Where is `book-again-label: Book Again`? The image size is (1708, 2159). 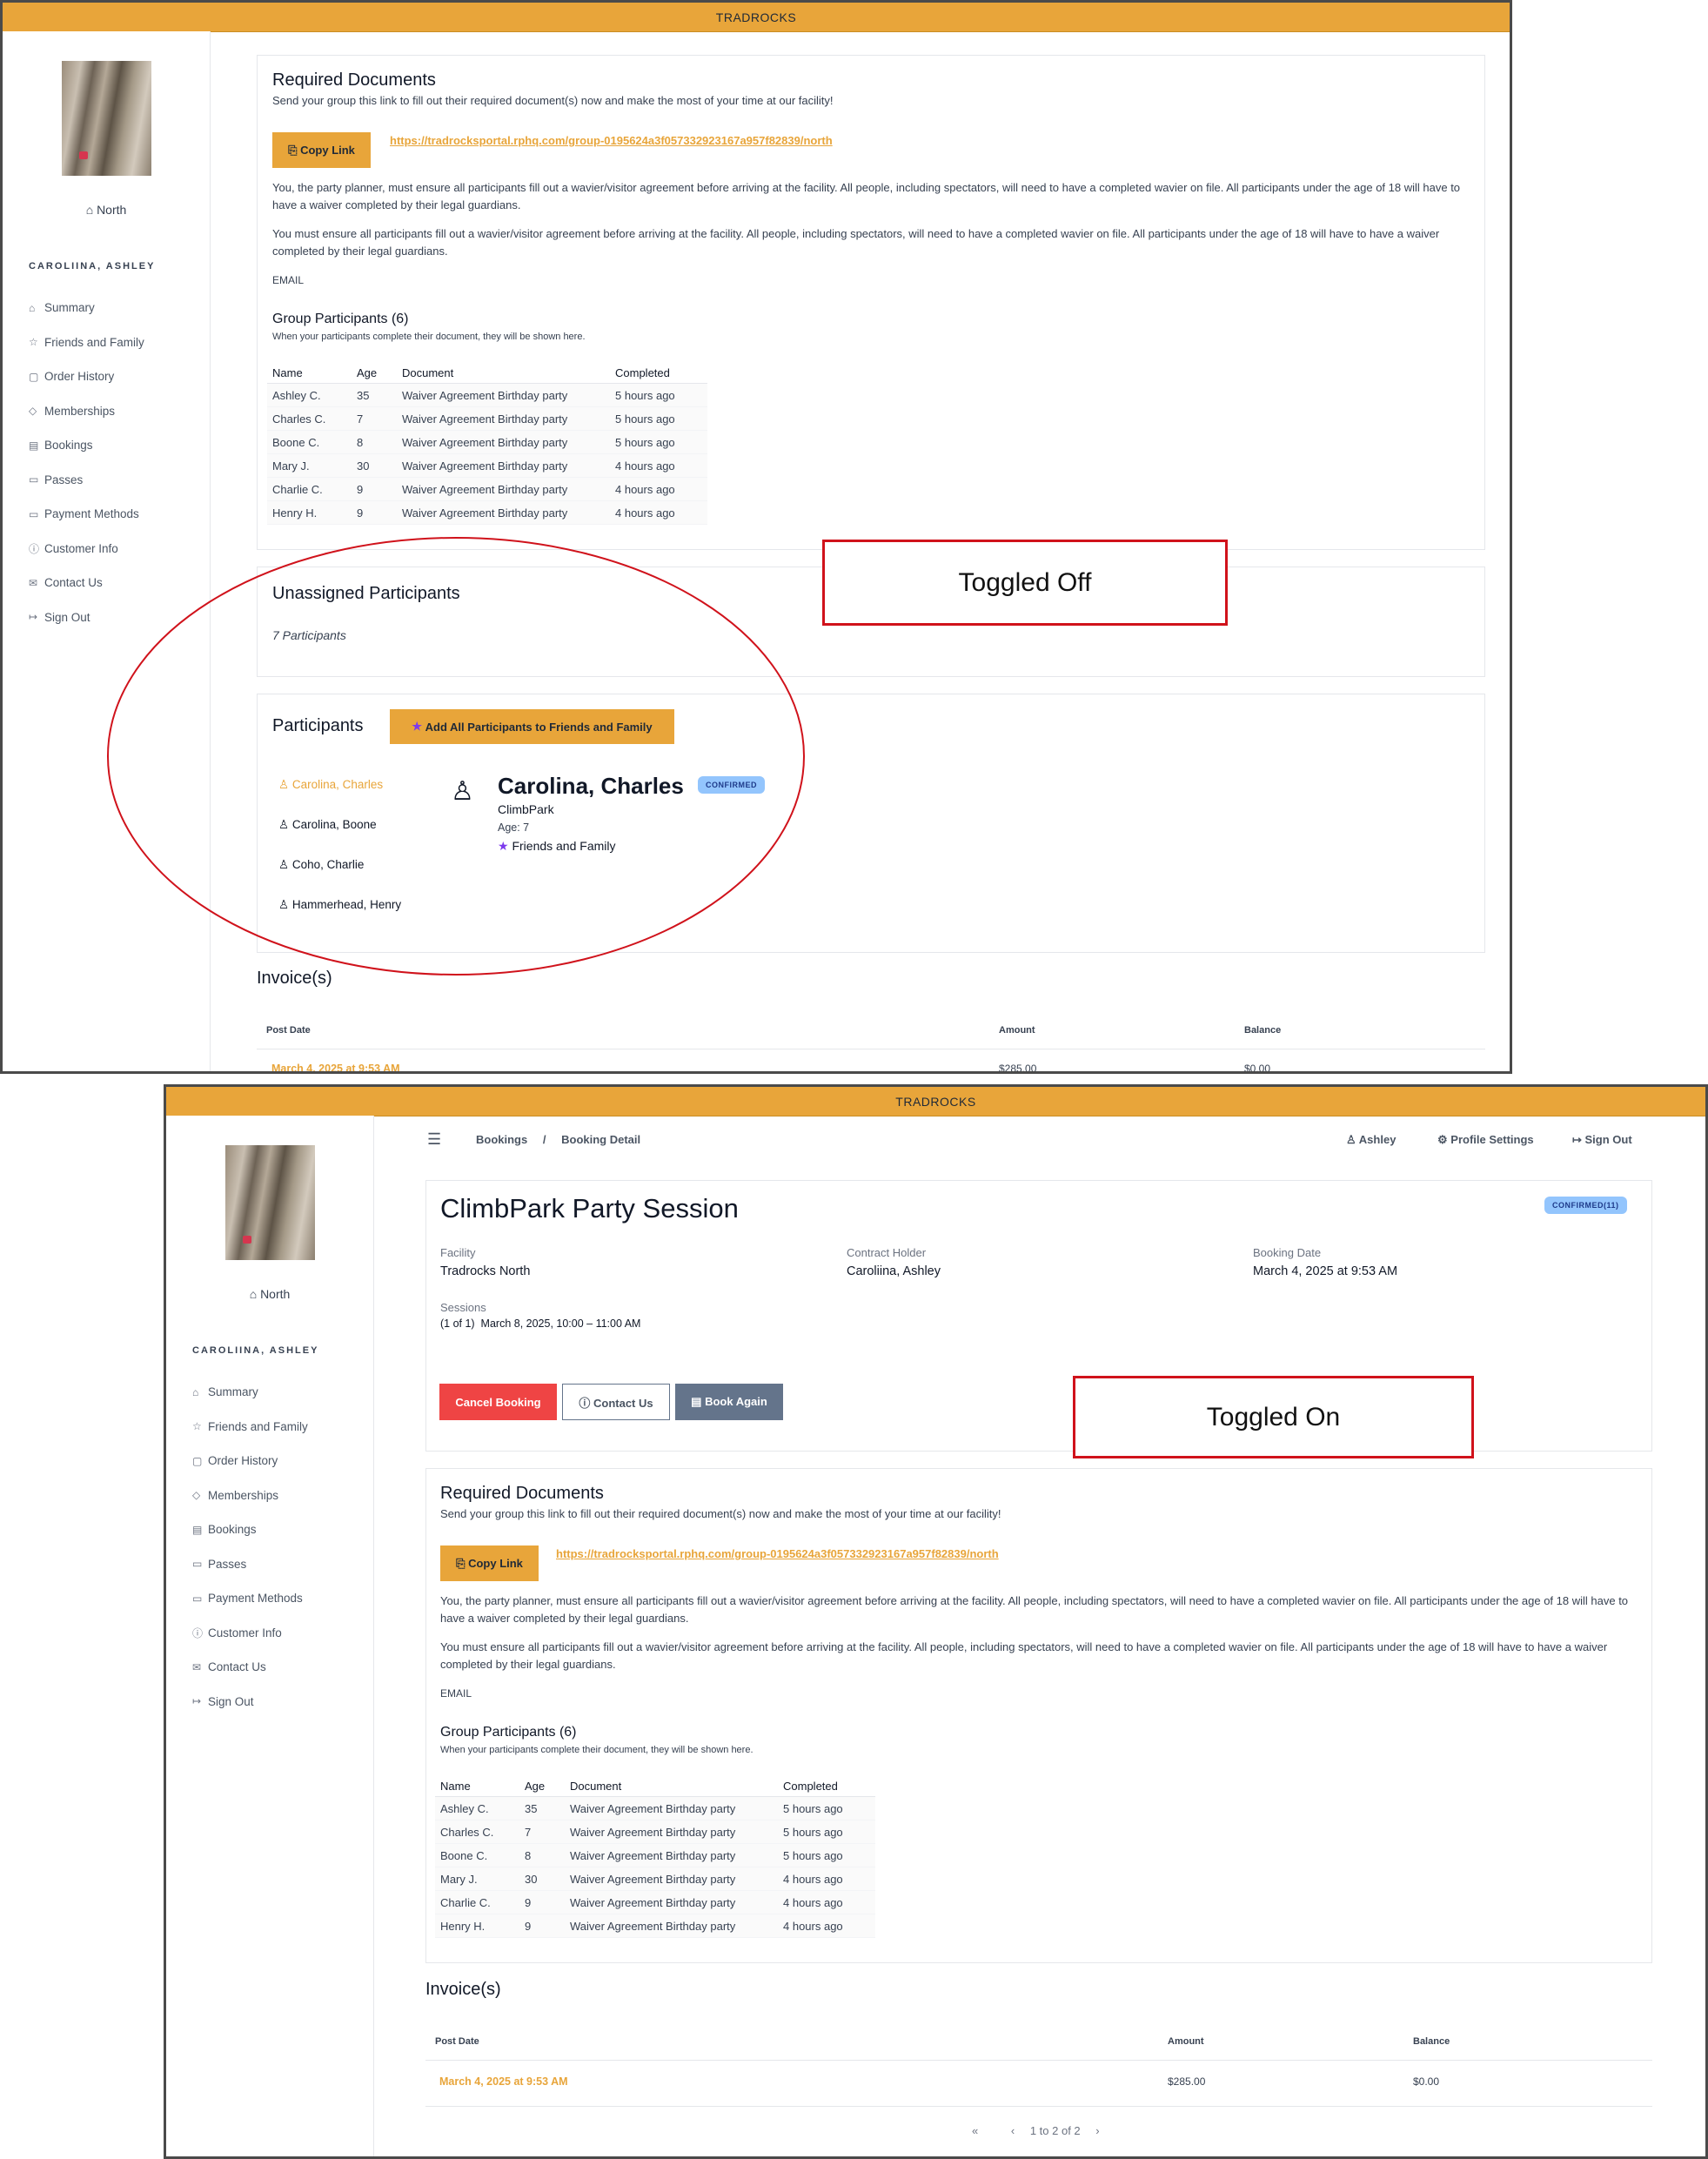 book-again-label: Book Again is located at coordinates (736, 1401).